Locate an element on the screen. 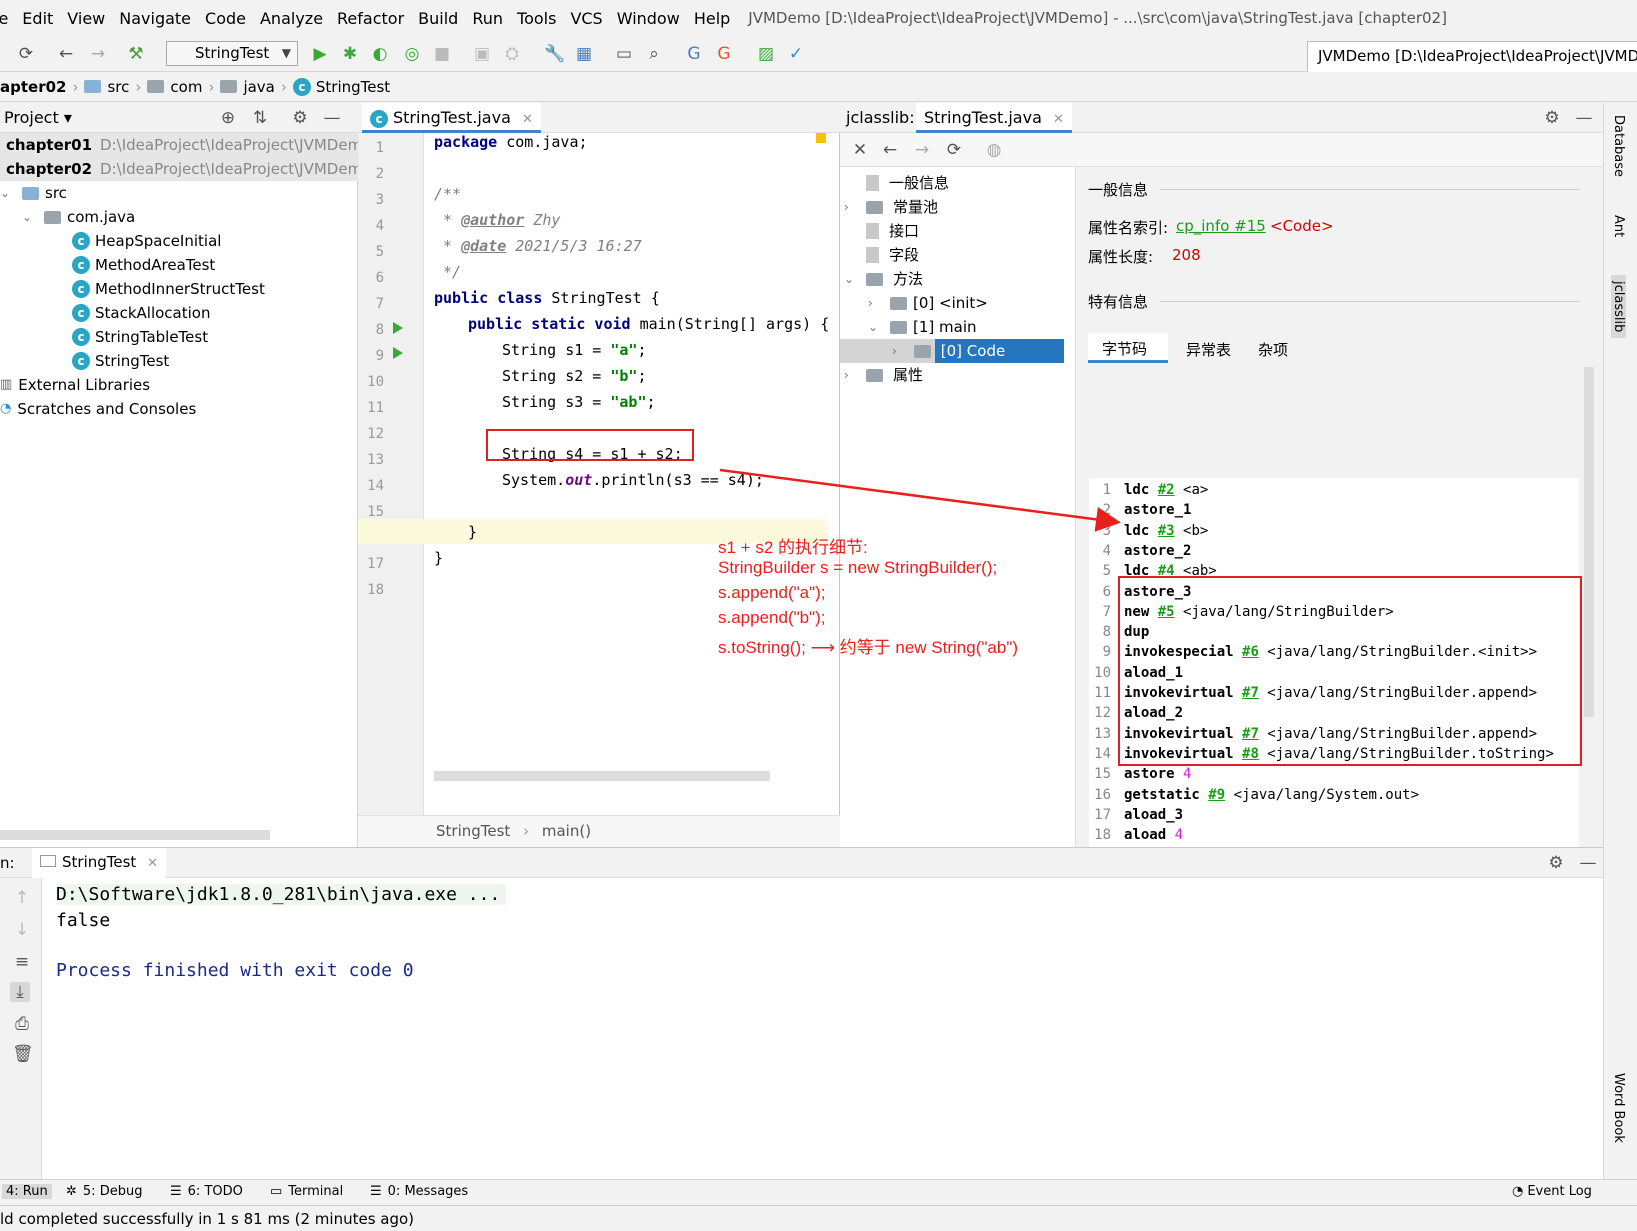 This screenshot has height=1231, width=1637. ant-tool-tab: Ant is located at coordinates (1618, 226).